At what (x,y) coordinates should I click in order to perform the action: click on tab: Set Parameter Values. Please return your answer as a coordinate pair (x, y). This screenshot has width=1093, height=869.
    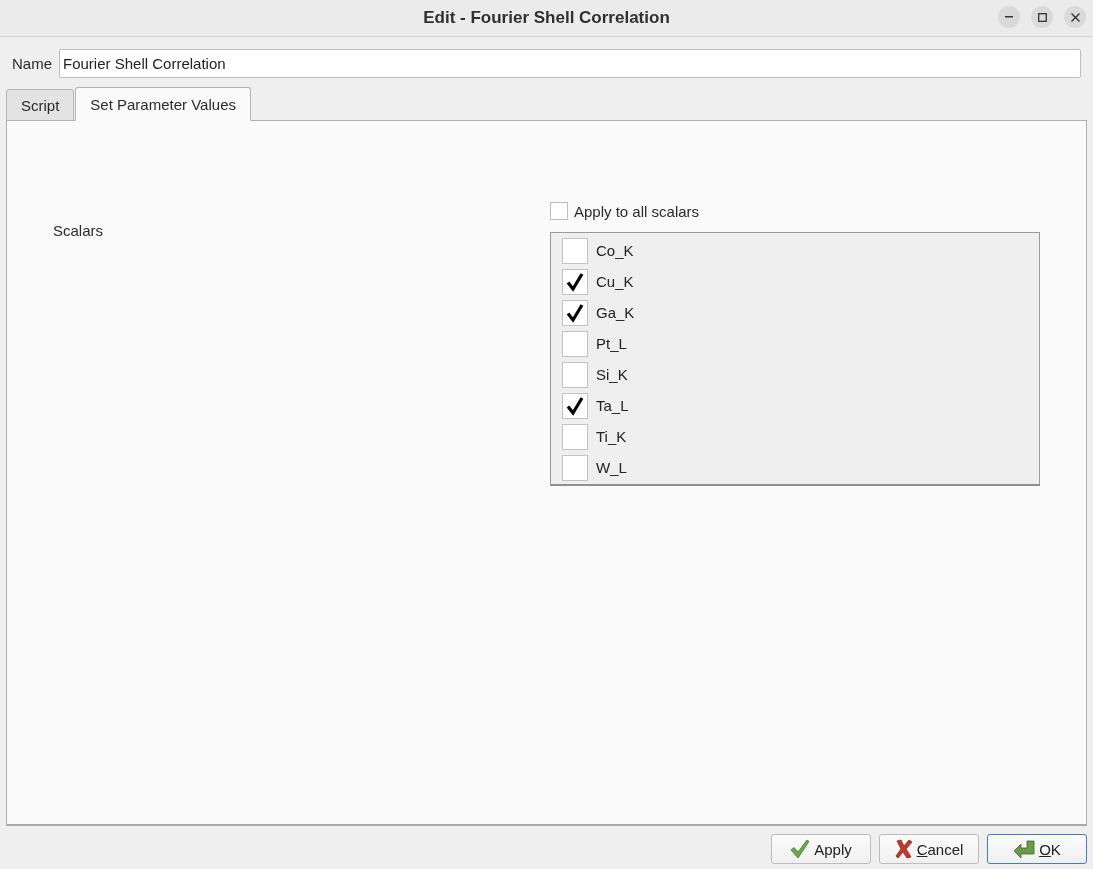
    Looking at the image, I should click on (163, 104).